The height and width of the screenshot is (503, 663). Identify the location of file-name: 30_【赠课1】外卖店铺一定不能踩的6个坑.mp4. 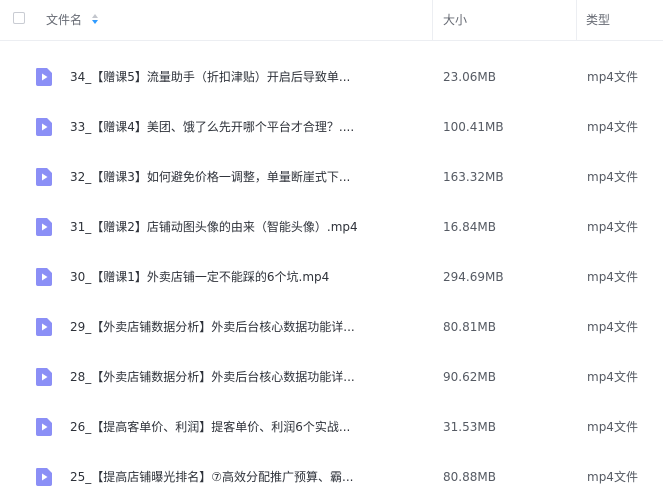
(215, 277).